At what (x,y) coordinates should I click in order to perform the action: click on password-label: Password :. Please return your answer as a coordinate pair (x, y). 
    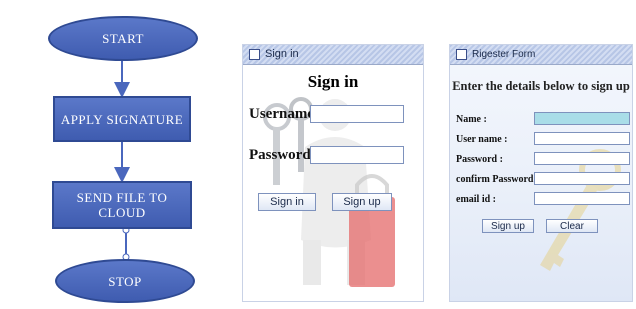
    Looking at the image, I should click on (479, 159).